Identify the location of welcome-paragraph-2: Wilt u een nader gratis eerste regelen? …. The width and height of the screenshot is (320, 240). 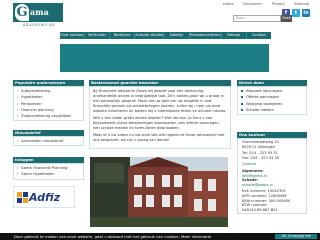
(156, 123).